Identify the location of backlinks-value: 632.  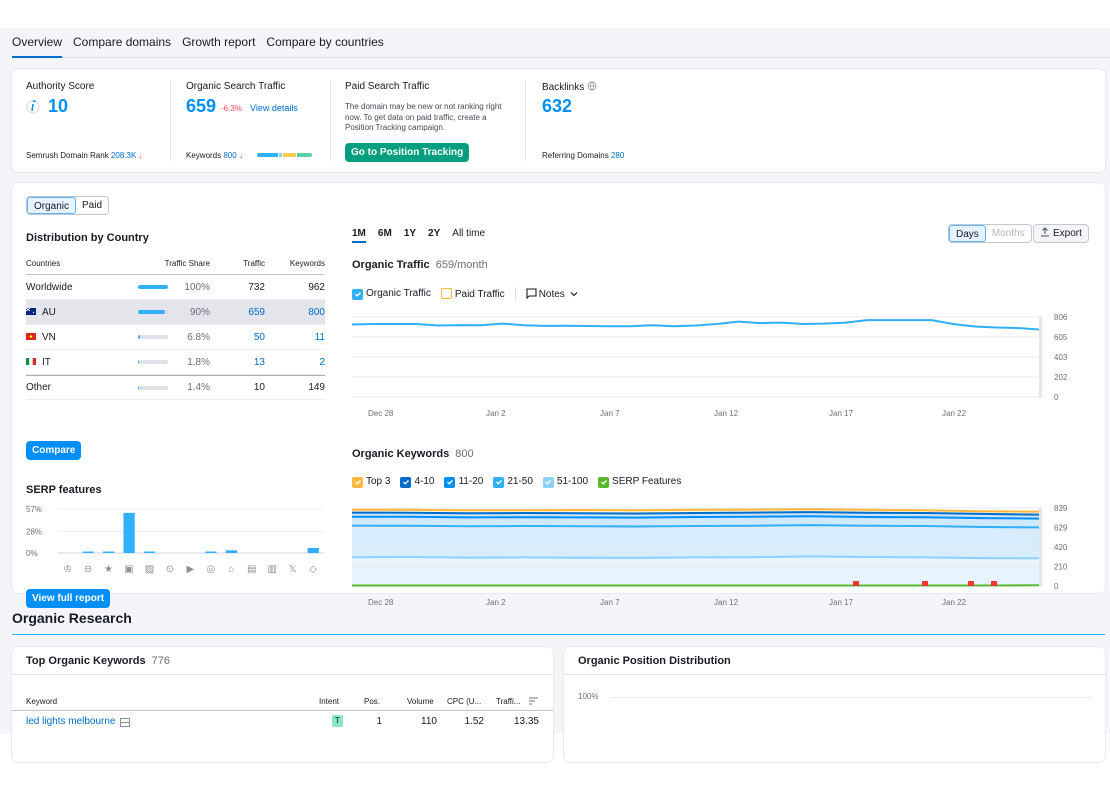
(557, 106).